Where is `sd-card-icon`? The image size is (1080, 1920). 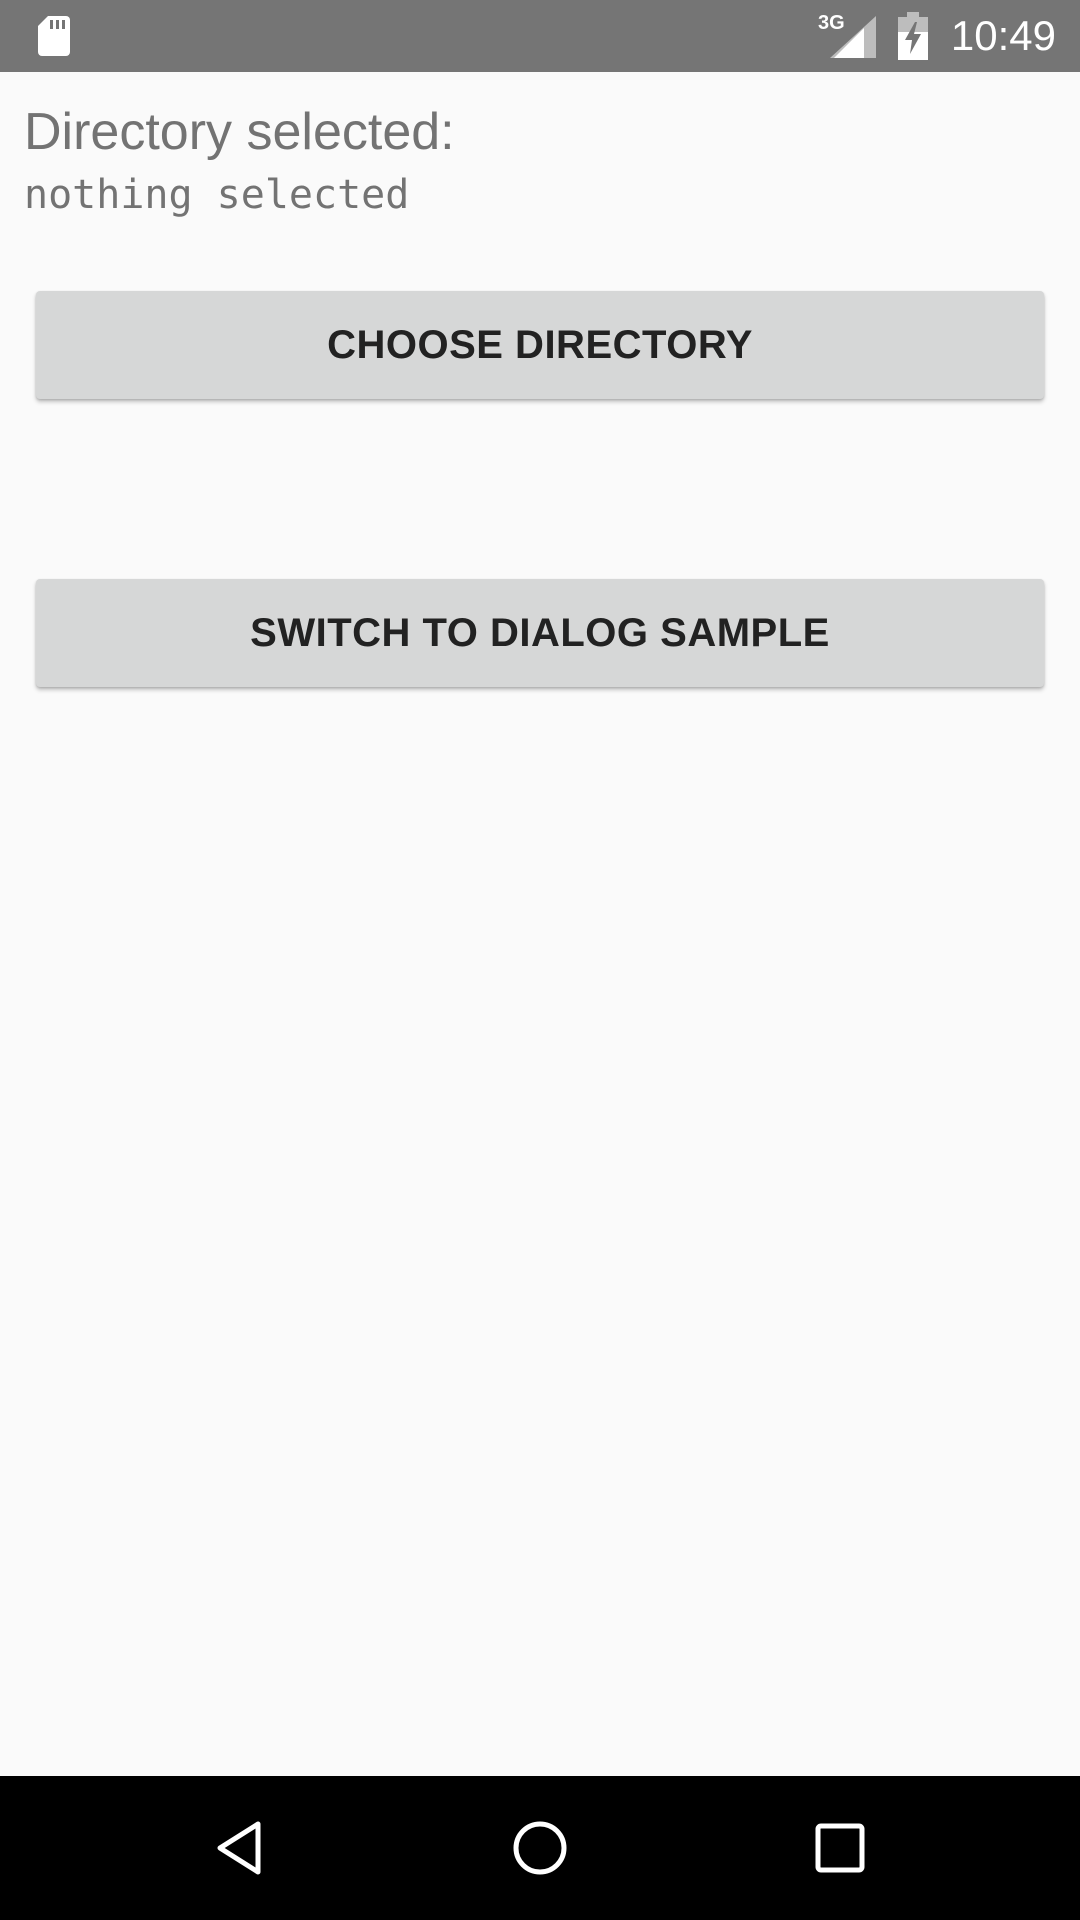 sd-card-icon is located at coordinates (54, 36).